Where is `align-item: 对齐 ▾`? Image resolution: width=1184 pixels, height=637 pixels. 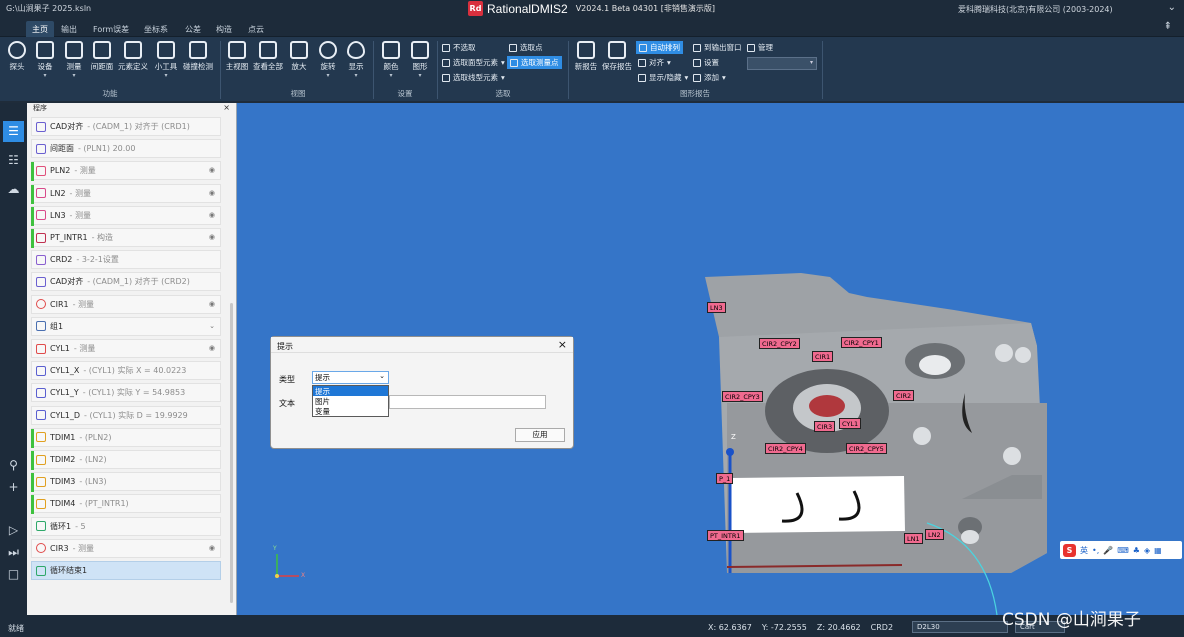
align-item: 对齐 ▾ is located at coordinates (654, 62).